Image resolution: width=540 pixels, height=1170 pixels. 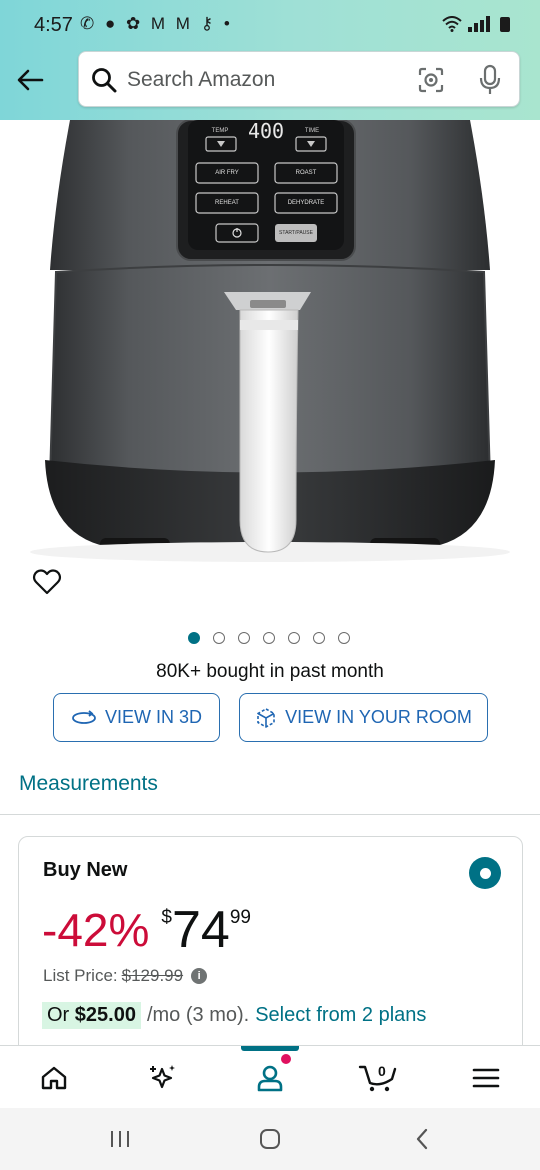 What do you see at coordinates (220, 131) in the screenshot?
I see `temp-label: TEMP` at bounding box center [220, 131].